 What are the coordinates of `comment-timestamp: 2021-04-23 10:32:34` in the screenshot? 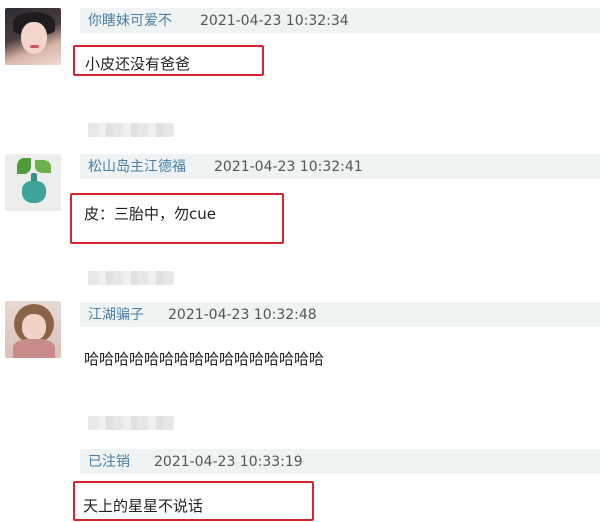 It's located at (274, 21).